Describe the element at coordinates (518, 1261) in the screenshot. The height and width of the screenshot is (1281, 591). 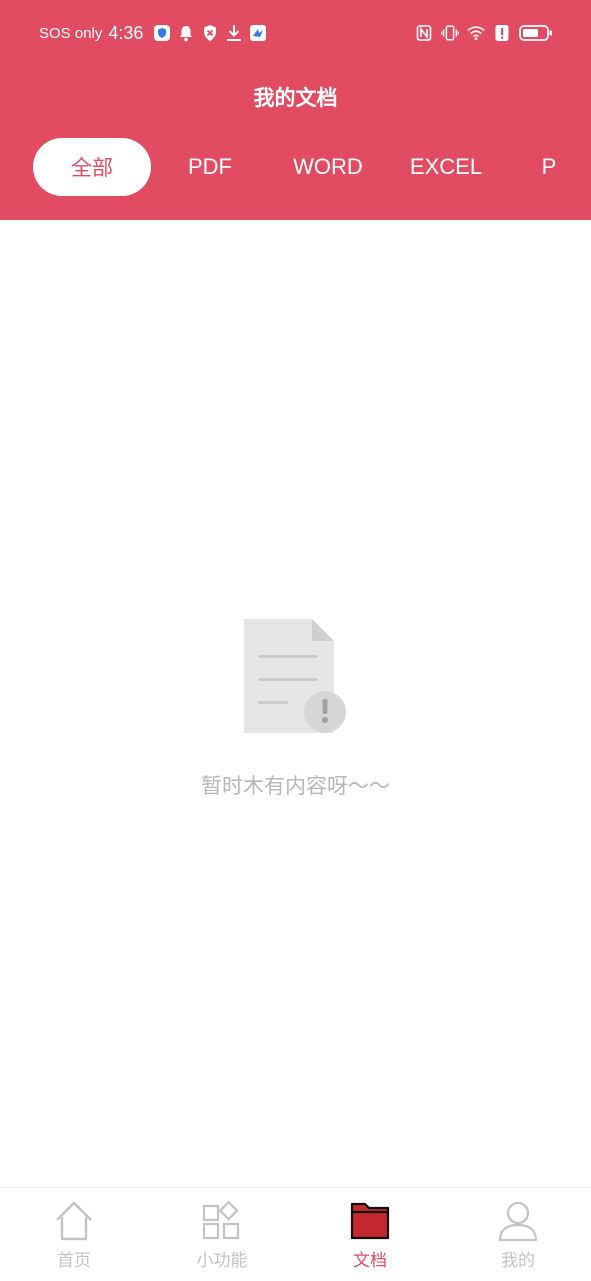
I see `nav-profile-label: 我的` at that location.